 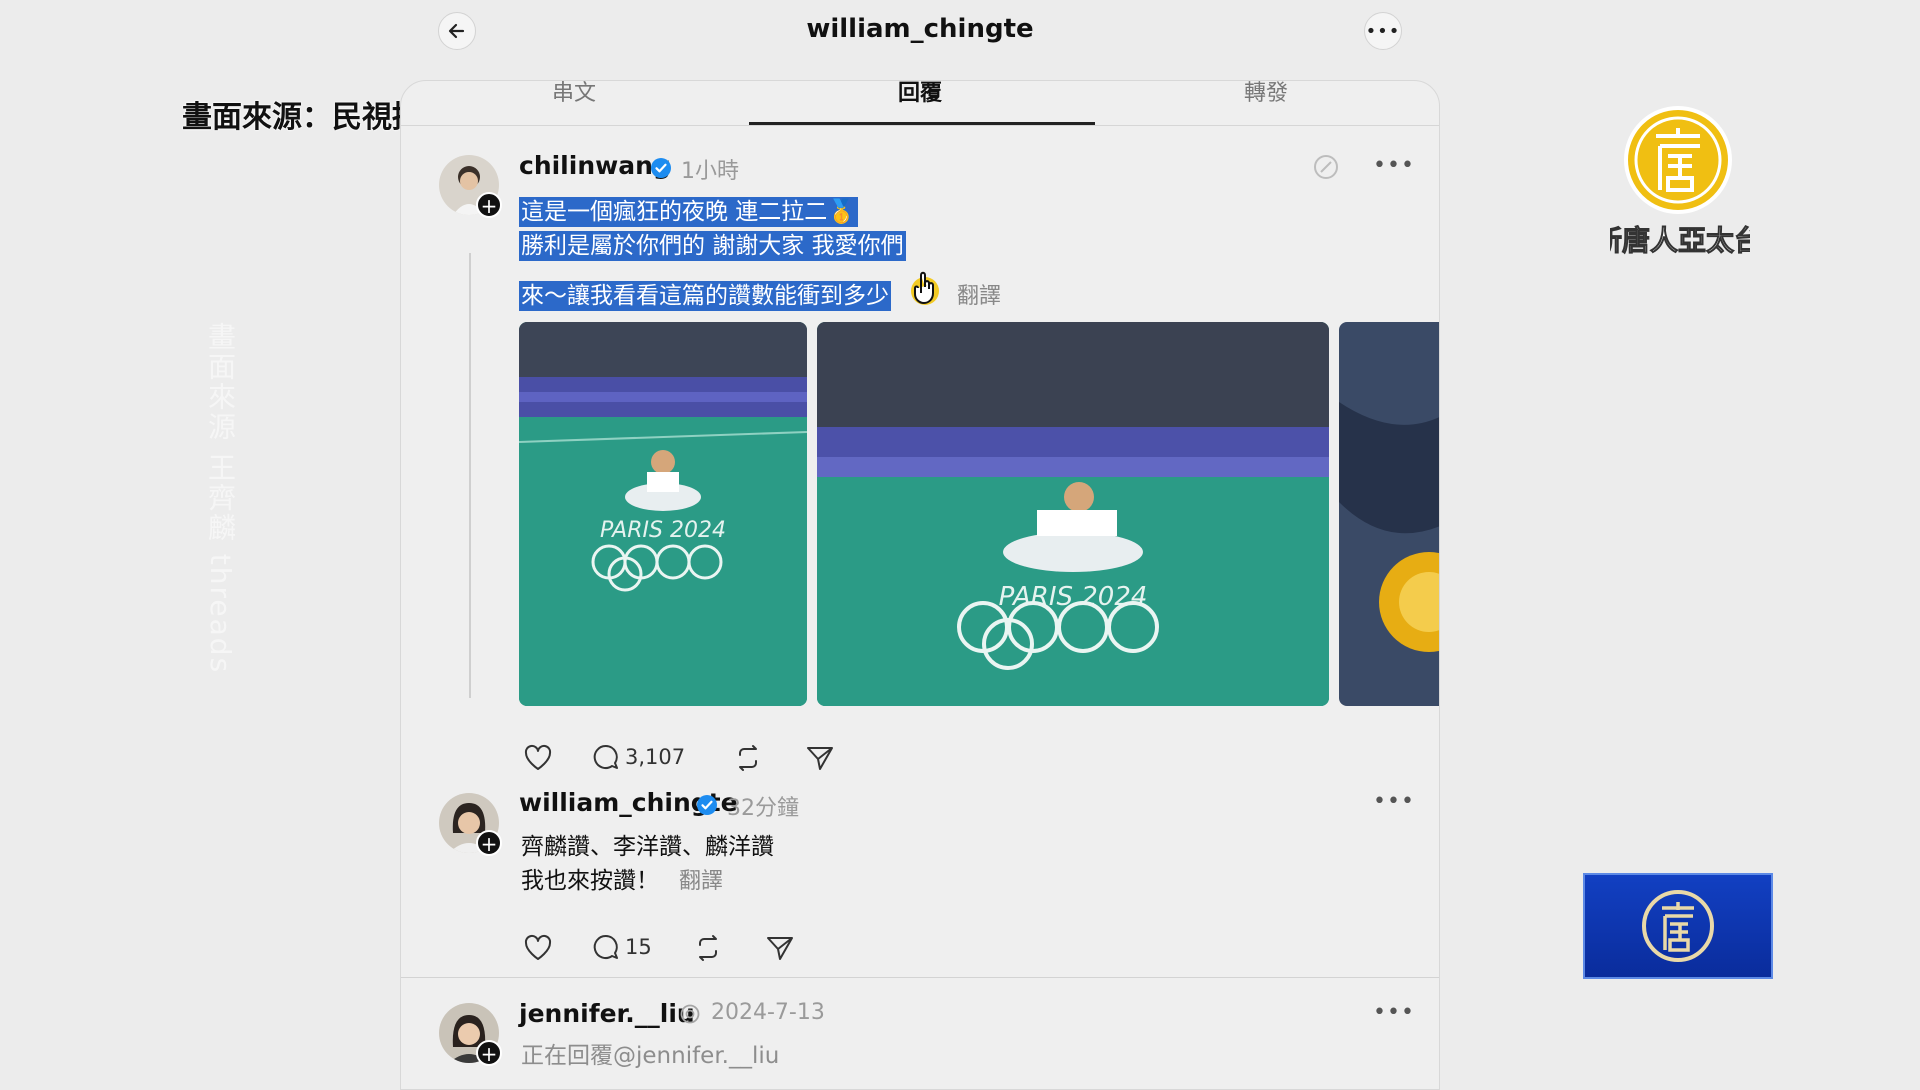 I want to click on paris-2024-court-photo-2: PARIS 2024, so click(x=1073, y=514).